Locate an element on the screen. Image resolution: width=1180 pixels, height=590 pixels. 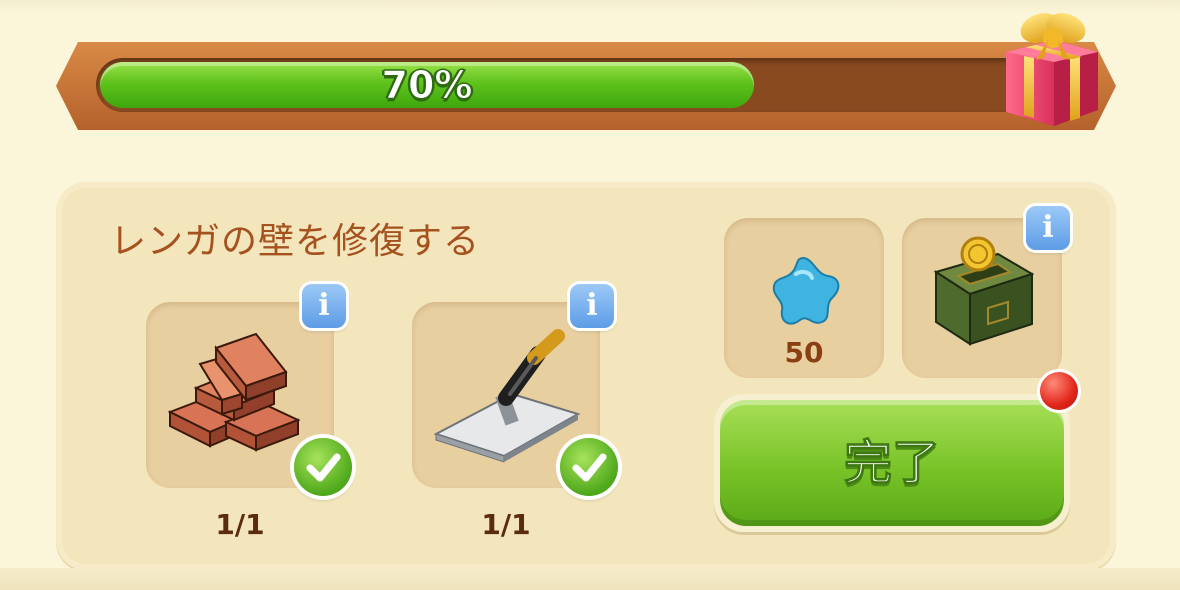
chest-info-icon: i is located at coordinates (1048, 228).